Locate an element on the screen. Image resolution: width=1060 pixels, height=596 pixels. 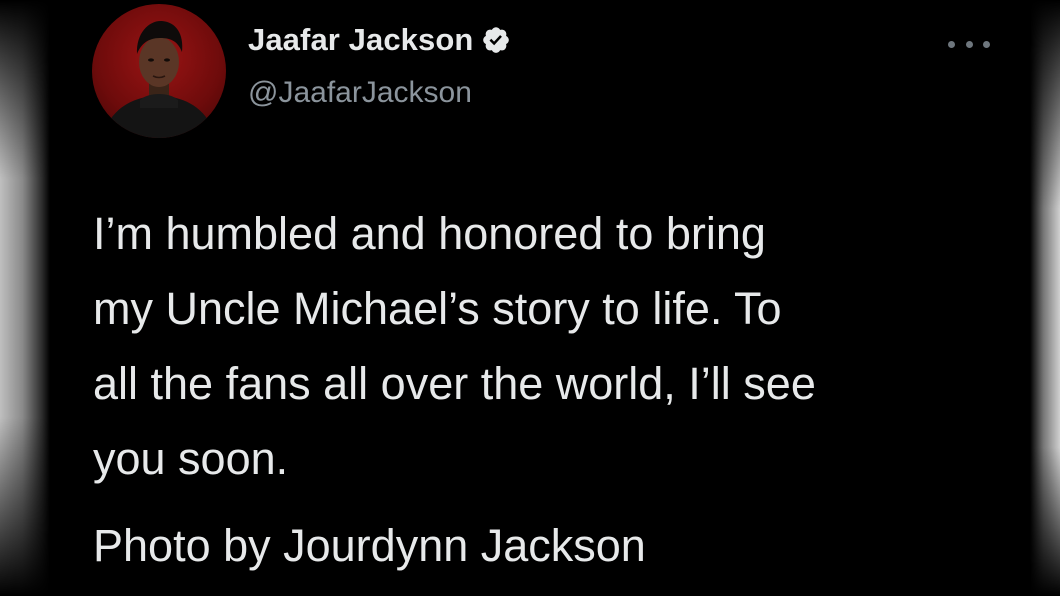
avatar is located at coordinates (159, 71).